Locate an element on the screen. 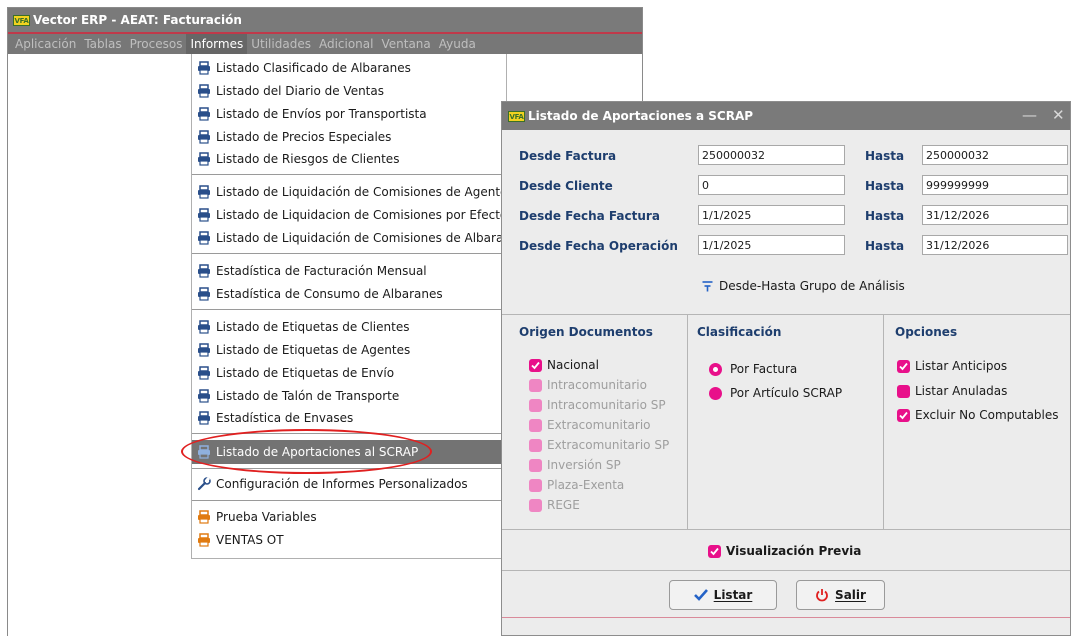 The width and height of the screenshot is (1071, 636). checkbox-nacional: Nacional is located at coordinates (564, 365).